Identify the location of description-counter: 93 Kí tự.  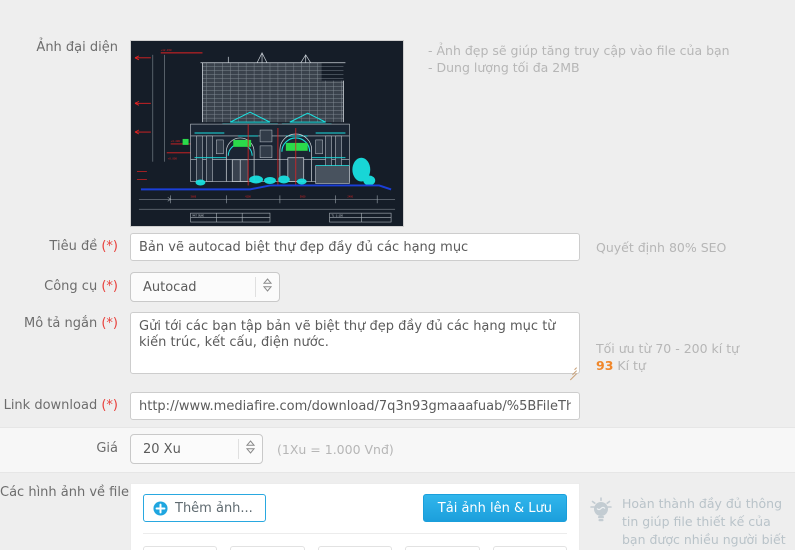
(667, 365).